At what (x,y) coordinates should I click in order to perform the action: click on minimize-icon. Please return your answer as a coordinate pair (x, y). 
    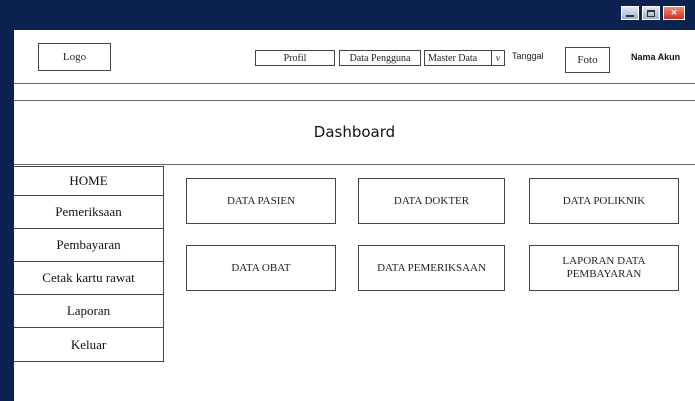
    Looking at the image, I should click on (630, 15).